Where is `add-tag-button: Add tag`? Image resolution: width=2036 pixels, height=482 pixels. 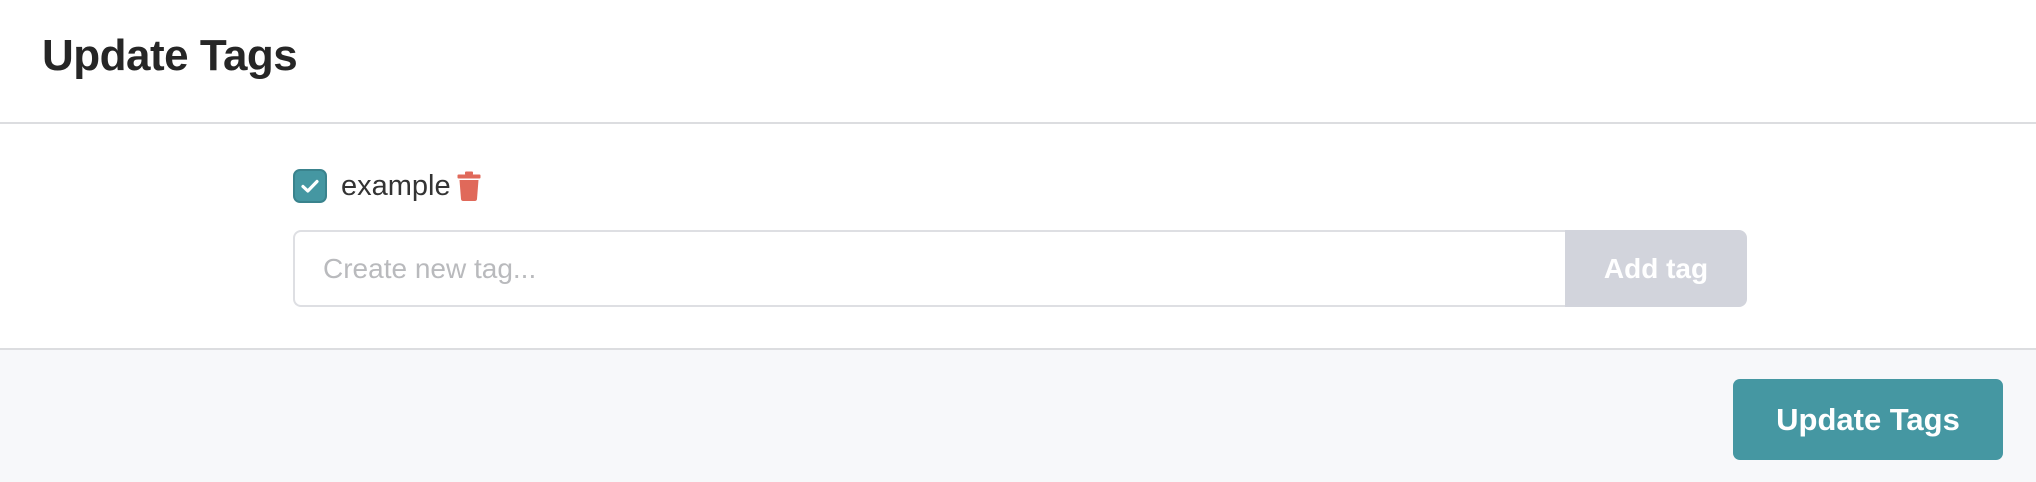 add-tag-button: Add tag is located at coordinates (1656, 268).